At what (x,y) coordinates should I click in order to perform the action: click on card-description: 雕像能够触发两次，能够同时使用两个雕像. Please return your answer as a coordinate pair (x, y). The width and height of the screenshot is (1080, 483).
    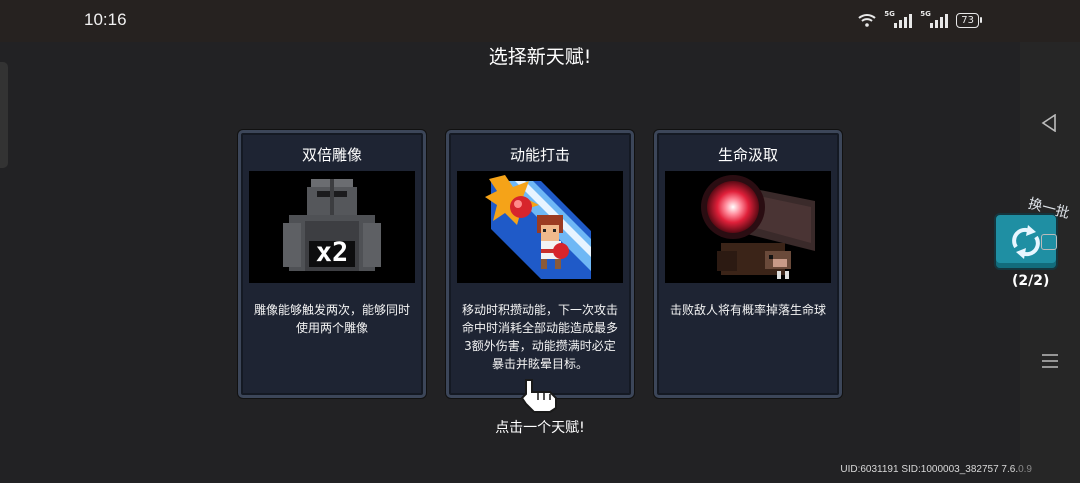
    Looking at the image, I should click on (331, 319).